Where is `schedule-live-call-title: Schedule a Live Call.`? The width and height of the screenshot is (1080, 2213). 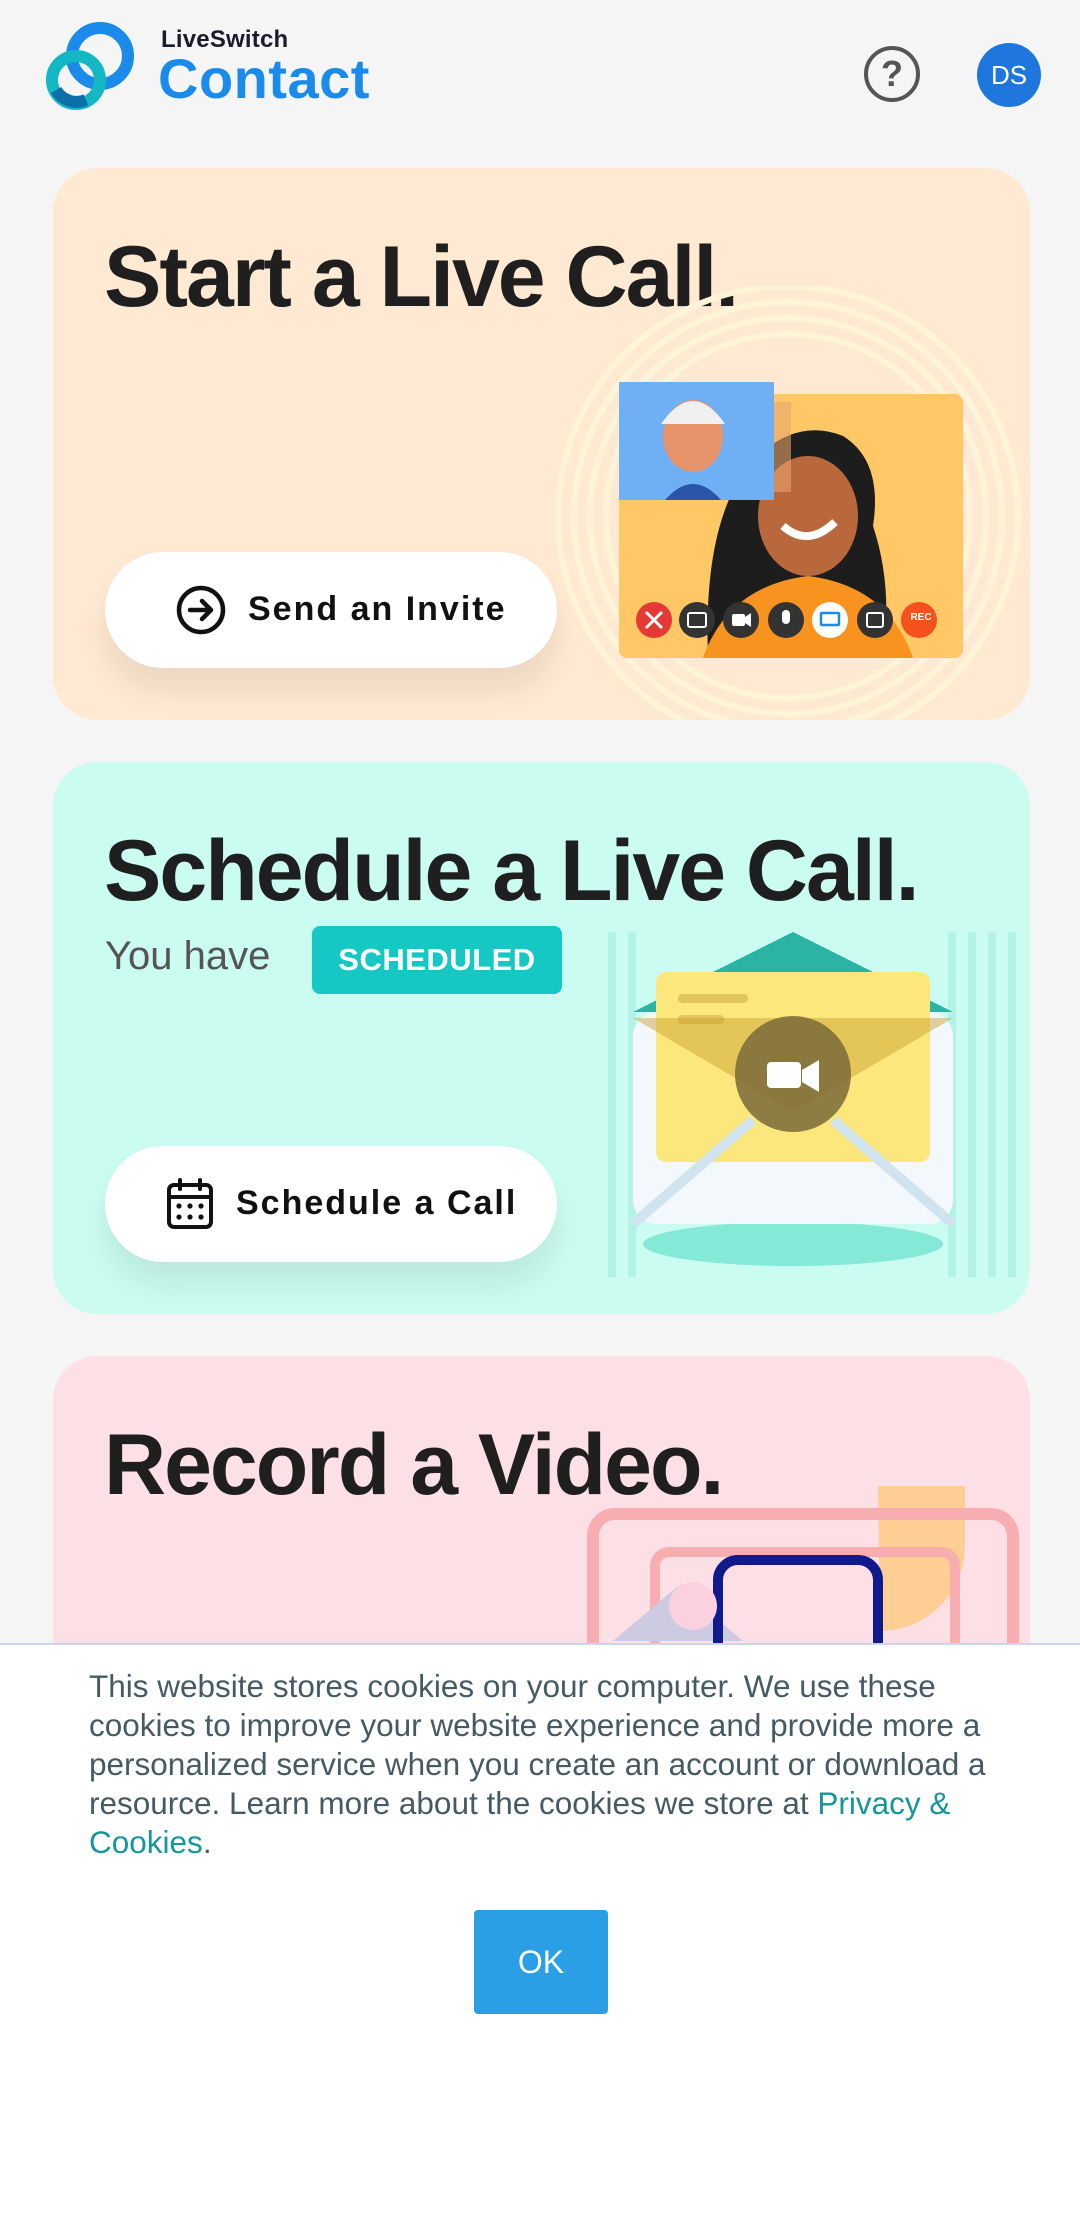 schedule-live-call-title: Schedule a Live Call. is located at coordinates (512, 871).